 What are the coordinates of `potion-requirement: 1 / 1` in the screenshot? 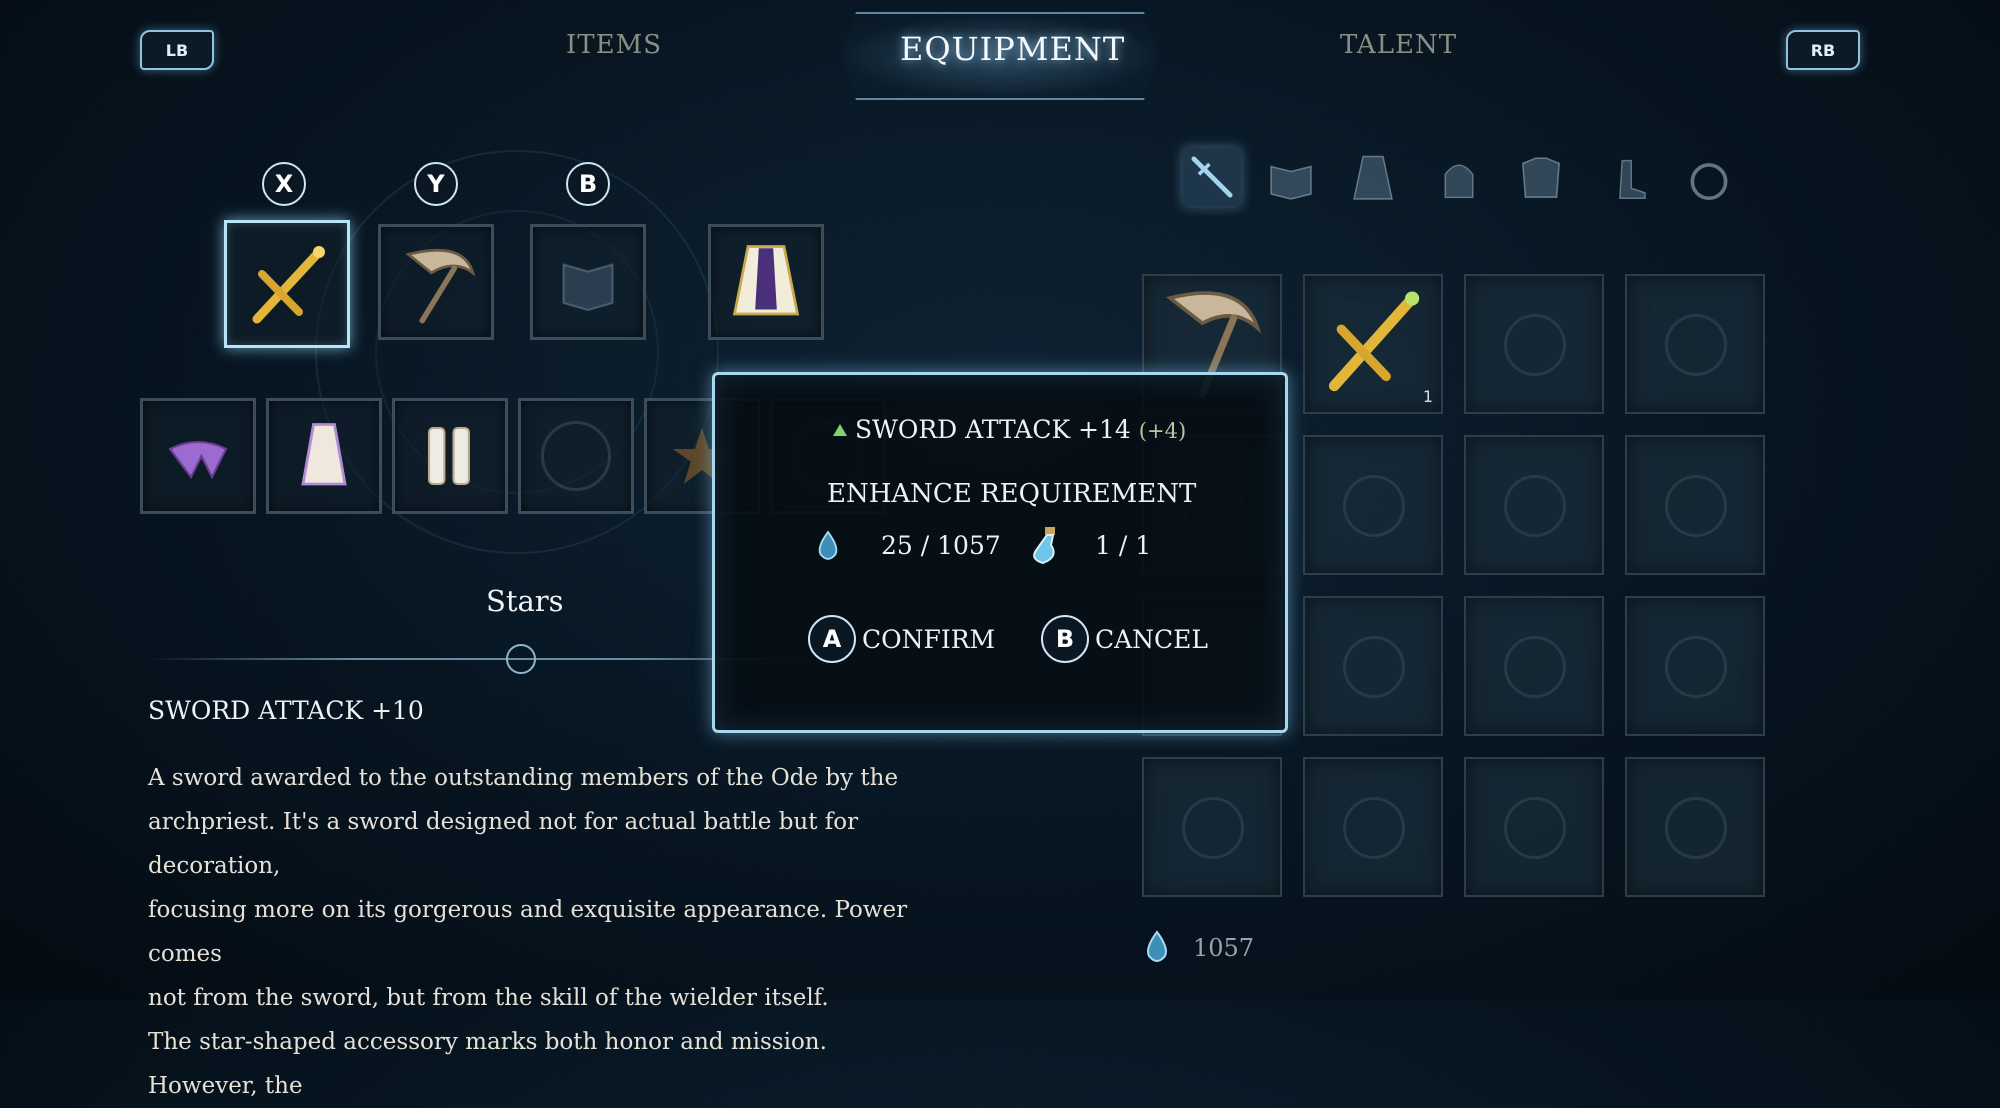 It's located at (1123, 545).